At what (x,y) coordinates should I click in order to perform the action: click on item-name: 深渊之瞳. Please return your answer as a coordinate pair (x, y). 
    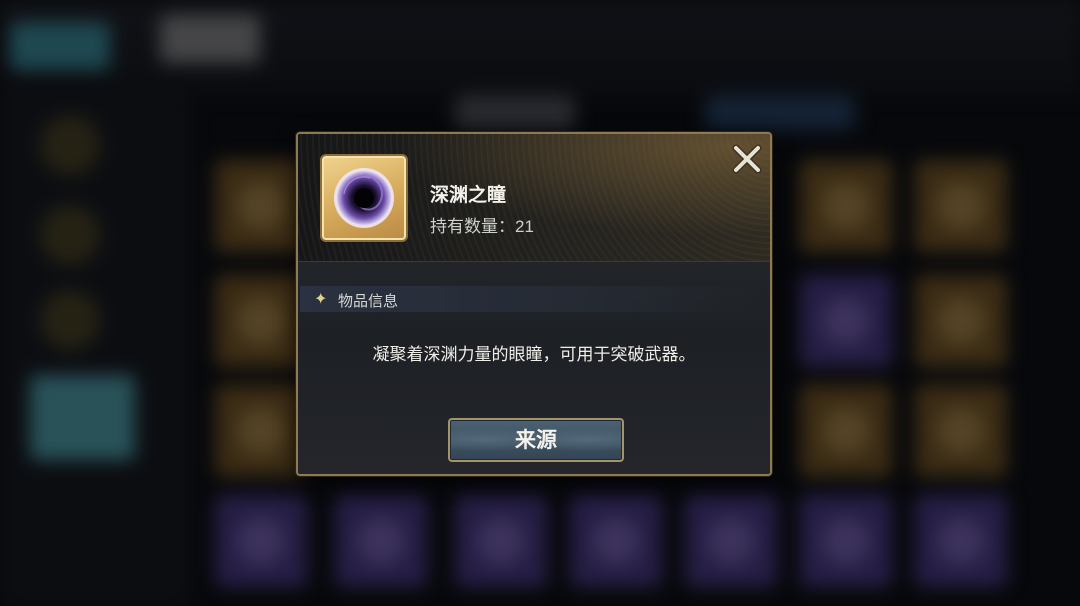
    Looking at the image, I should click on (468, 195).